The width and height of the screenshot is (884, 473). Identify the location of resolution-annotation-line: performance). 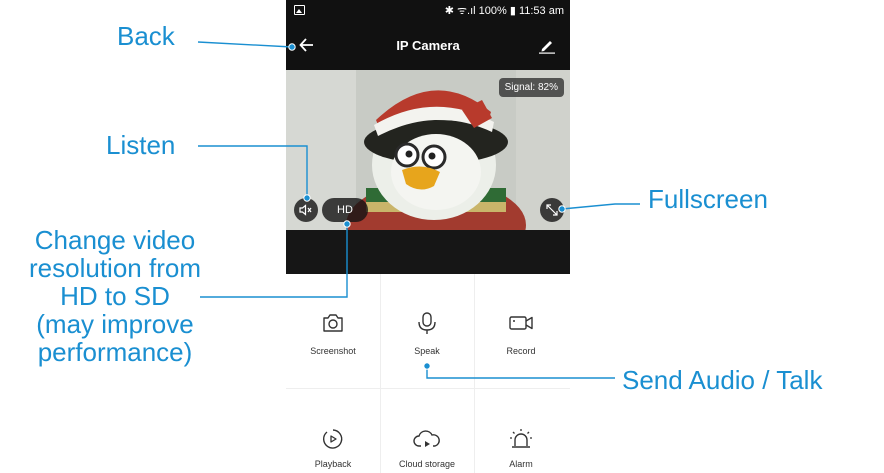
(115, 352).